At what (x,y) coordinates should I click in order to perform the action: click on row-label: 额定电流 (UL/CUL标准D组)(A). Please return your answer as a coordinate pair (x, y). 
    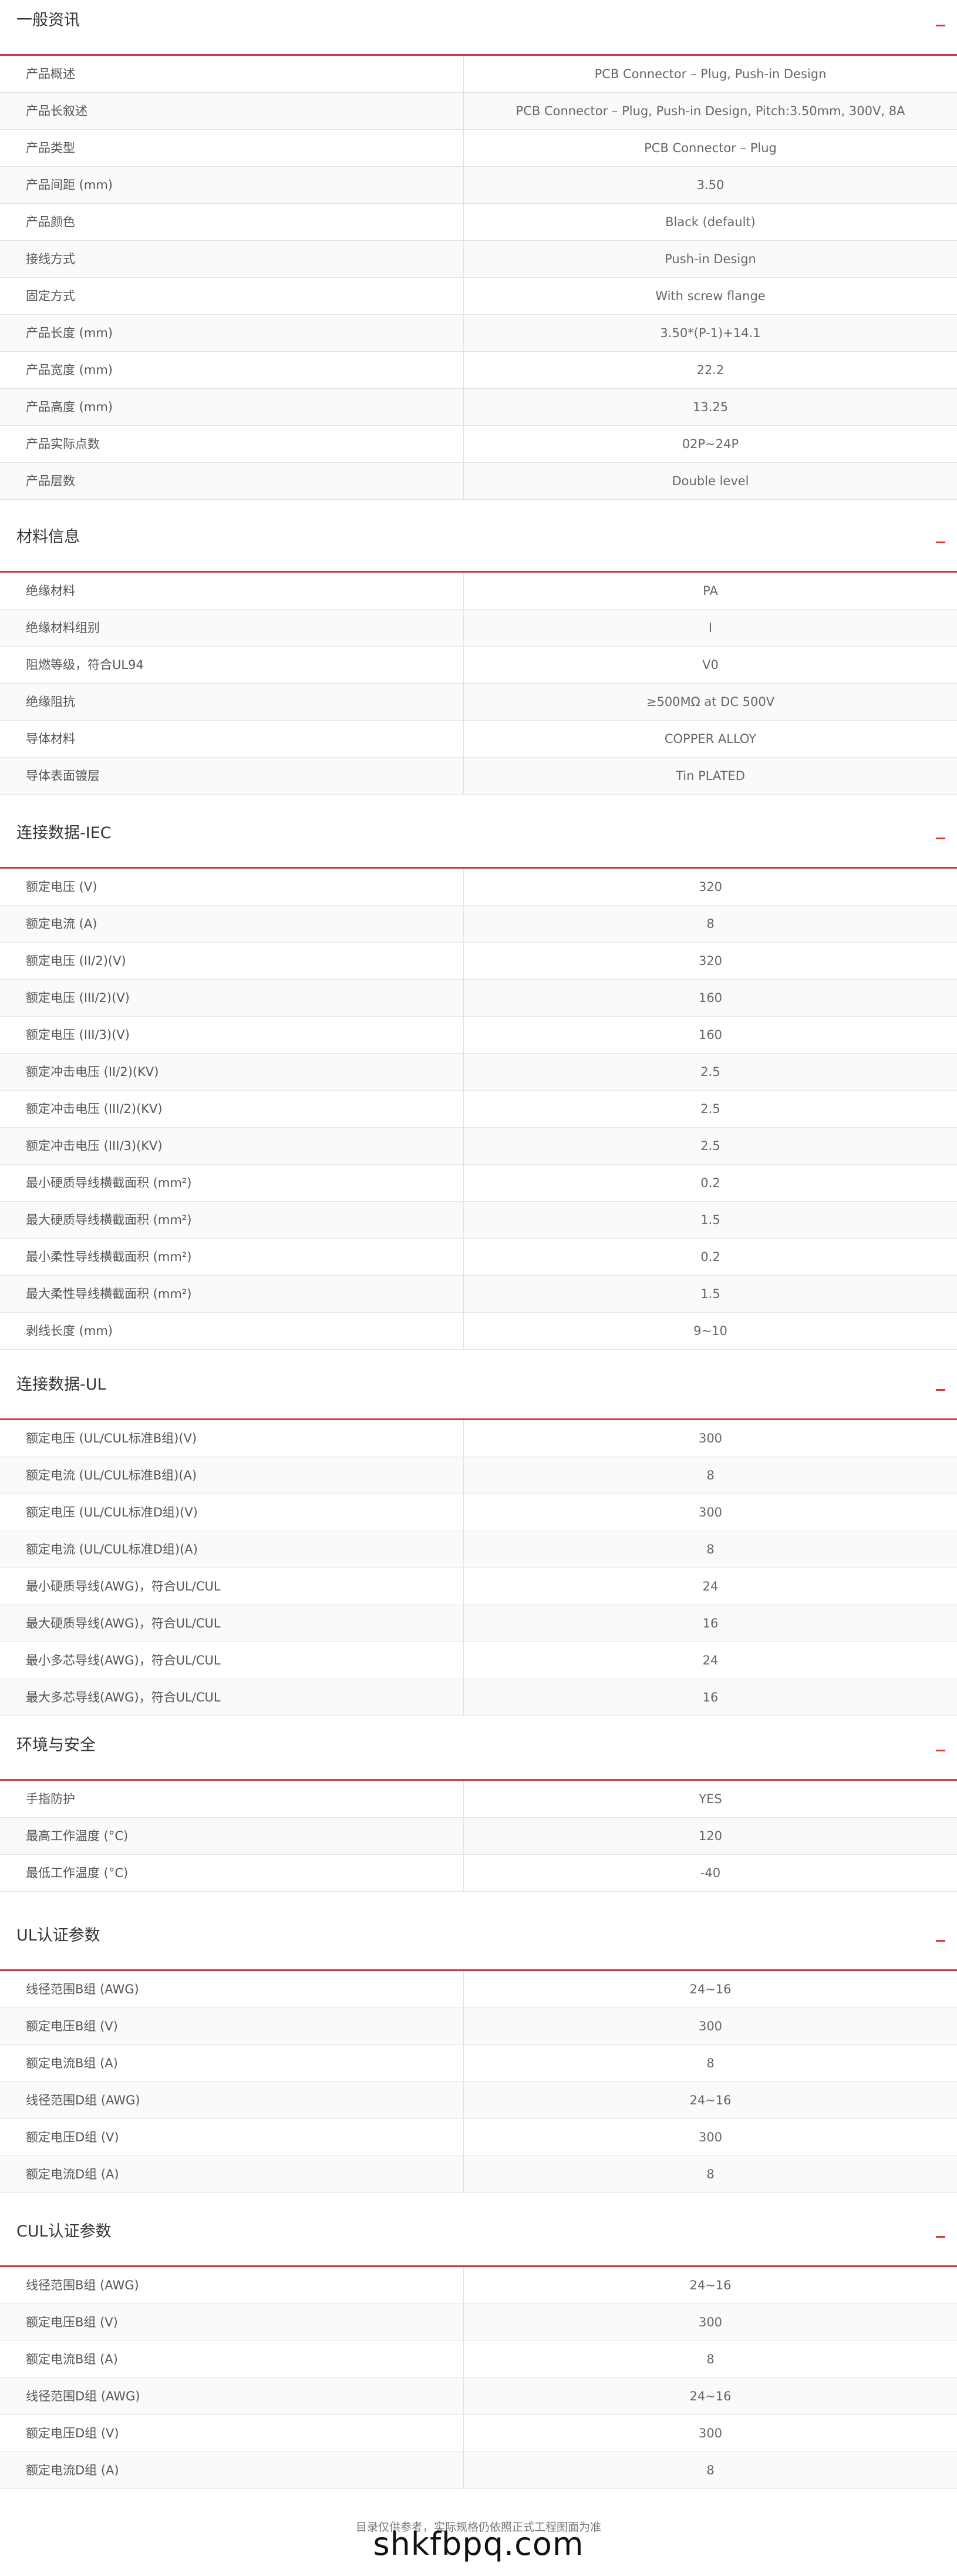
    Looking at the image, I should click on (112, 1549).